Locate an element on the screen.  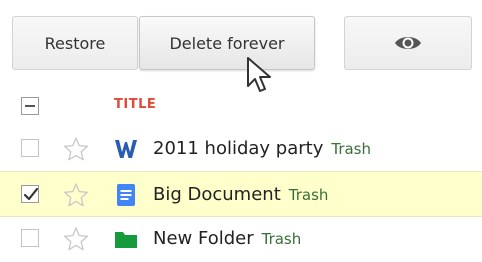
file-name: 2011 holiday party Trash is located at coordinates (262, 148).